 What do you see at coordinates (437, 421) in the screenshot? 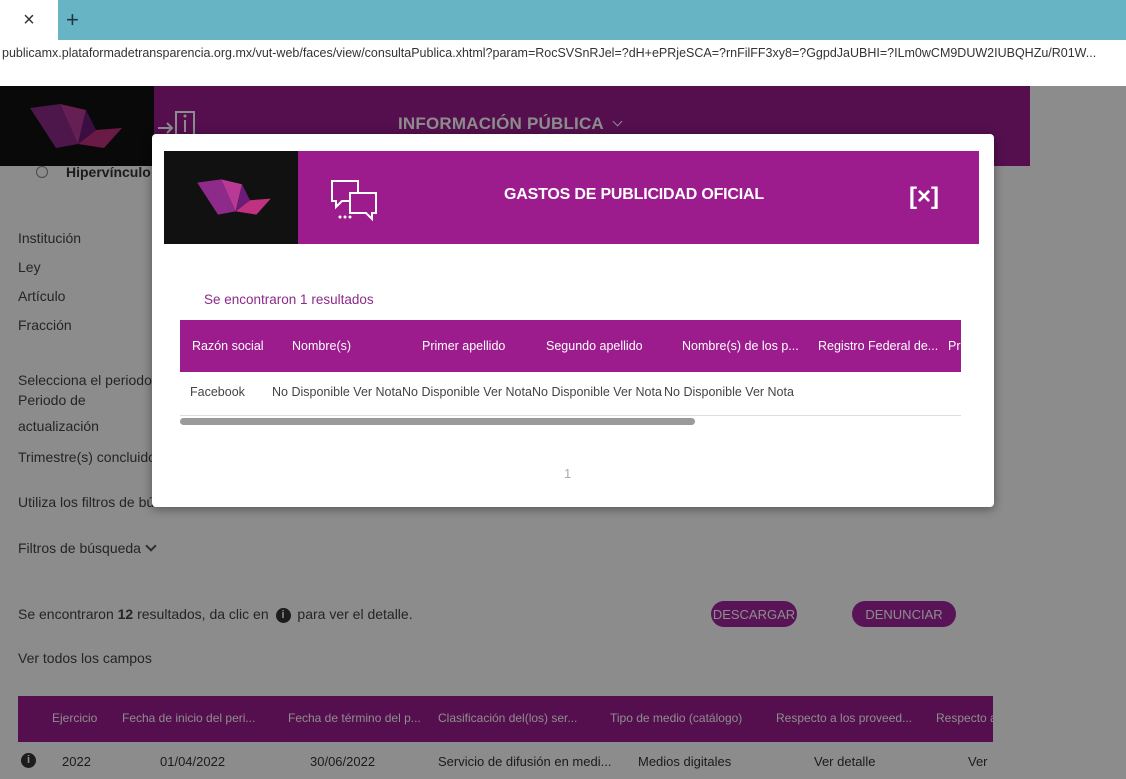
I see `scrollbar-thumb` at bounding box center [437, 421].